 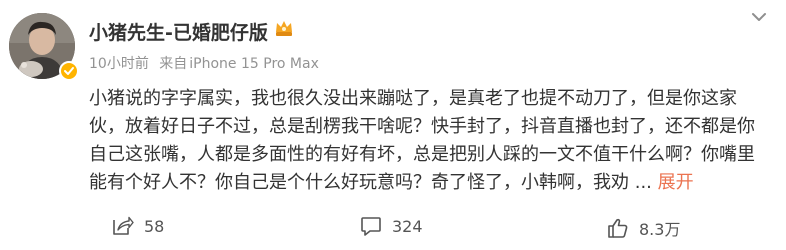 I want to click on thumbs-up-icon, so click(x=618, y=228).